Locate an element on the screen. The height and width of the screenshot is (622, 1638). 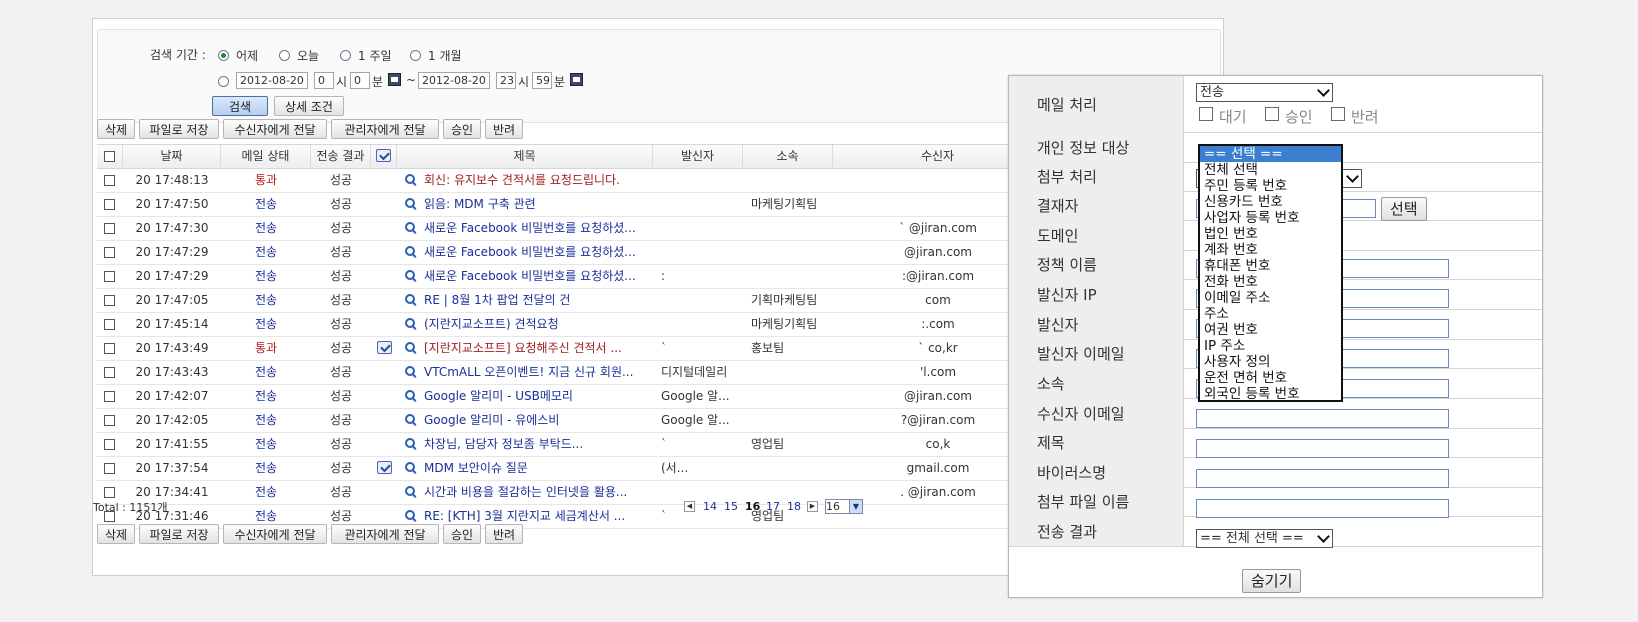
check-rejected is located at coordinates (1338, 114).